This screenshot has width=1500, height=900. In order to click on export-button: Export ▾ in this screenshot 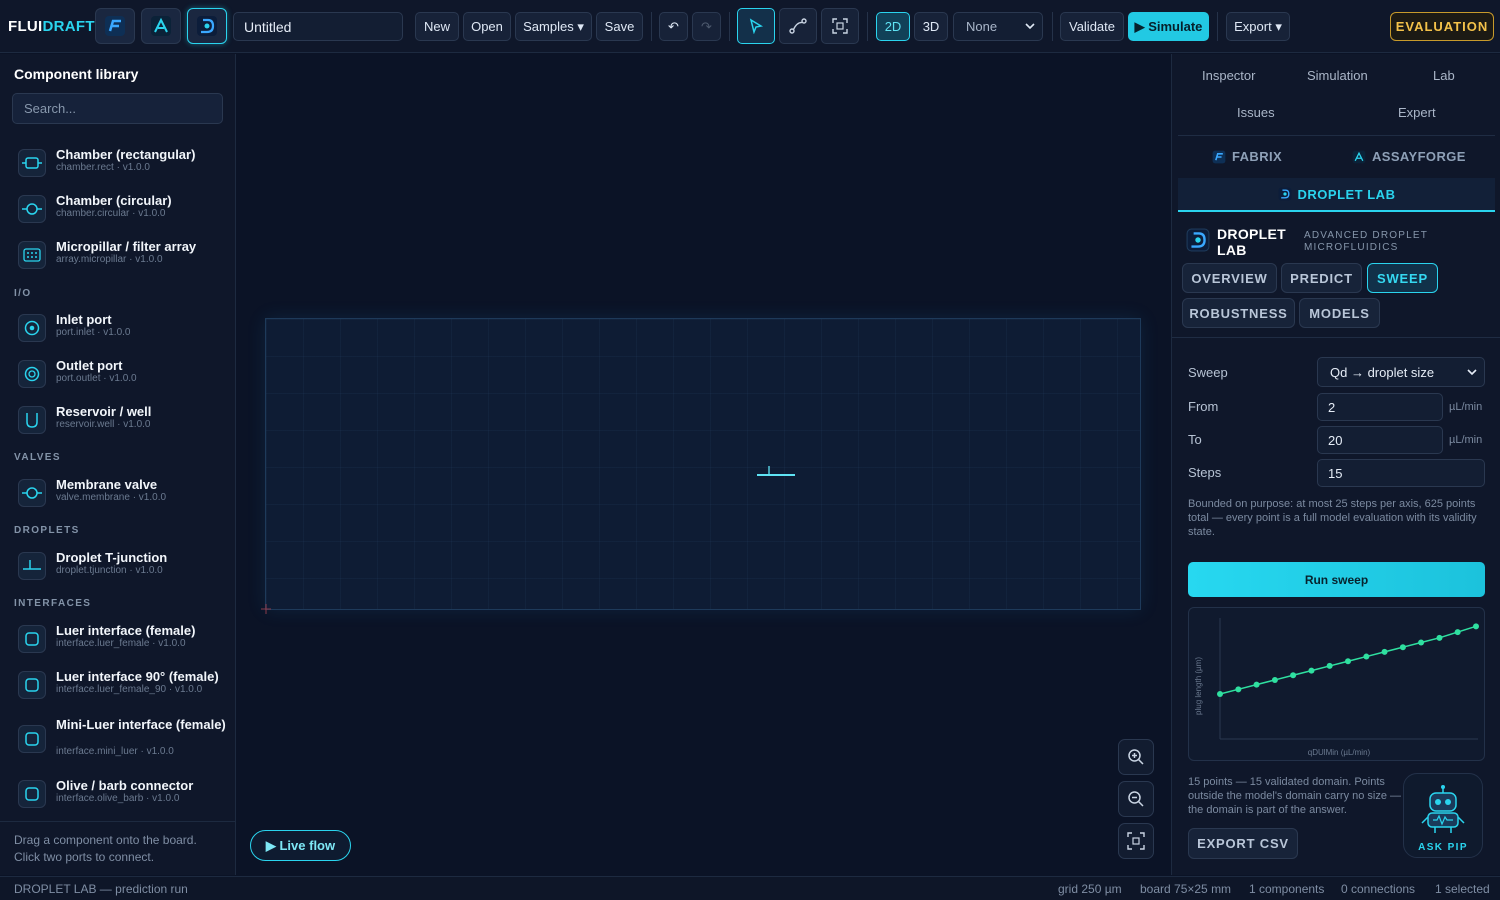, I will do `click(1258, 26)`.